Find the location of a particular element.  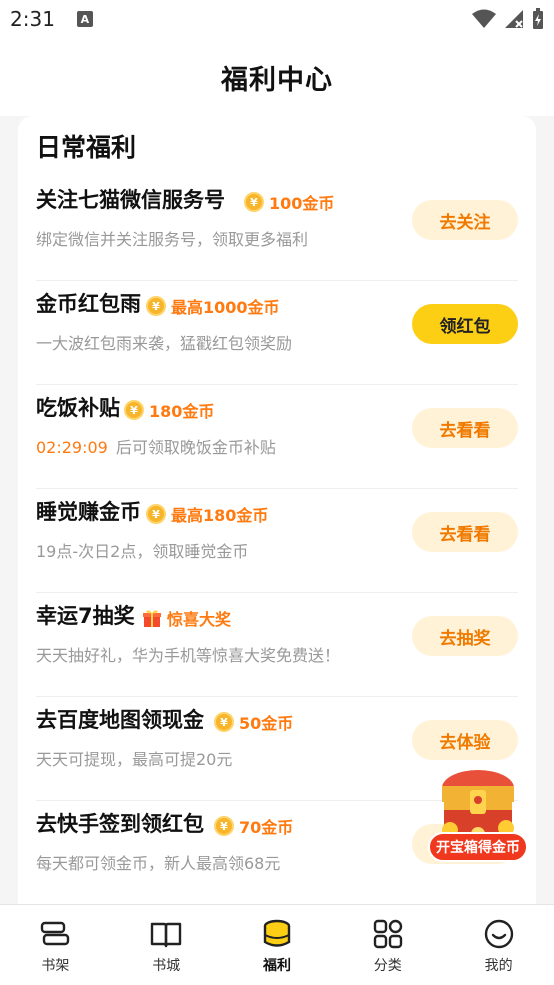

task-description: 一大波红包雨来袭，猛戳红包领奖励 is located at coordinates (164, 342).